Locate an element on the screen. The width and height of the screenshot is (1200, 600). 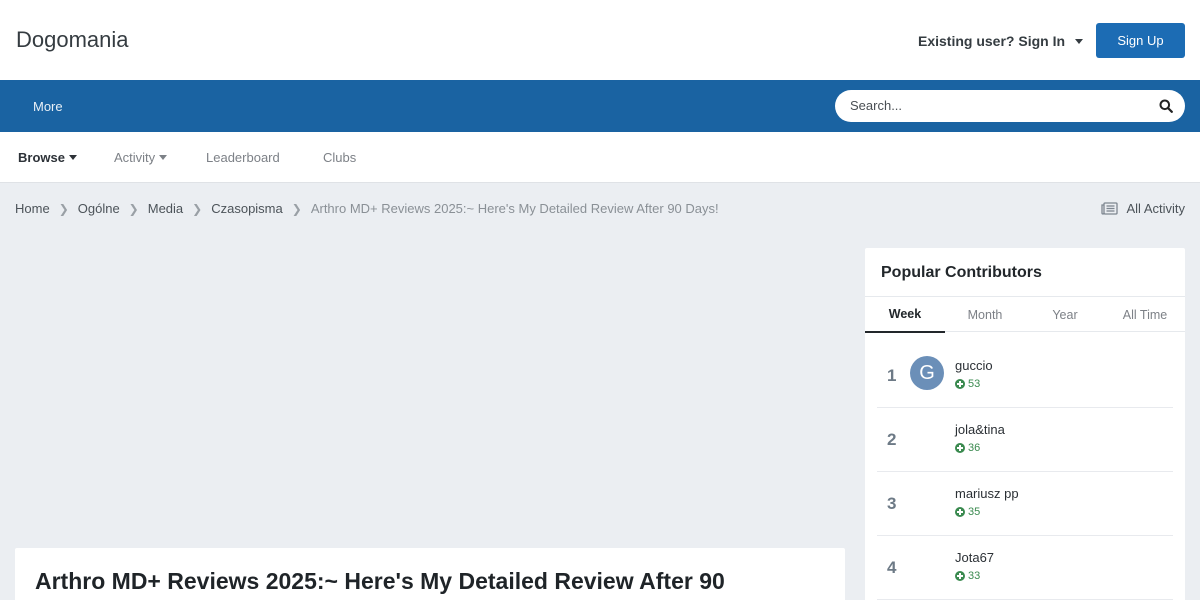
all-activity-link: All Activity is located at coordinates (1143, 208).